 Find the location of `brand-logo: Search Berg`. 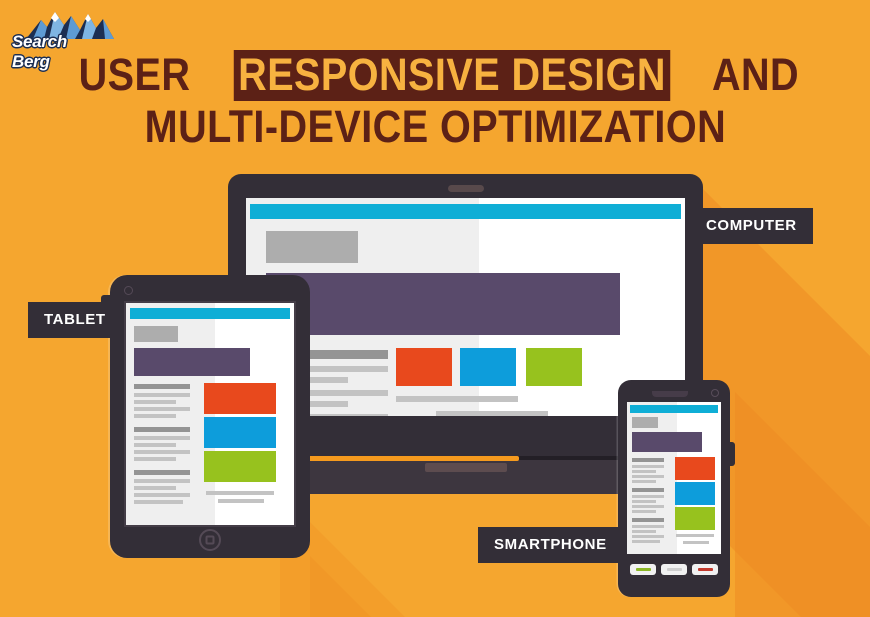

brand-logo: Search Berg is located at coordinates (62, 39).